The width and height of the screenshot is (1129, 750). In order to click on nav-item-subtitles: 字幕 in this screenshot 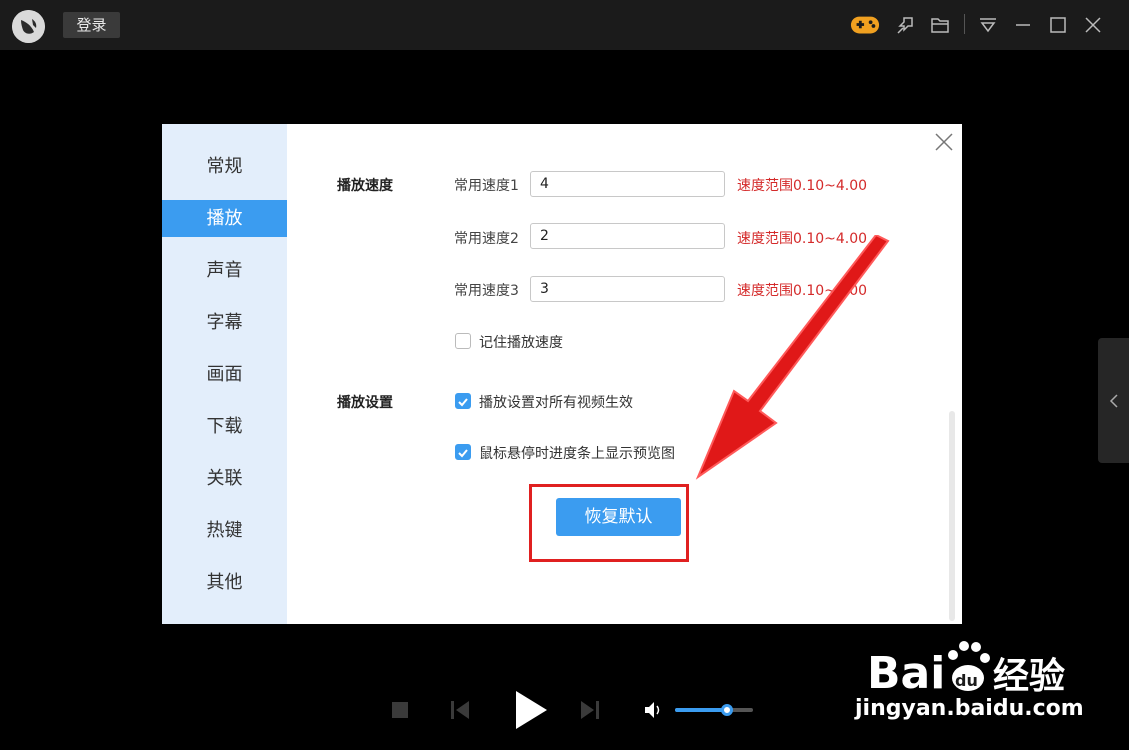, I will do `click(224, 322)`.